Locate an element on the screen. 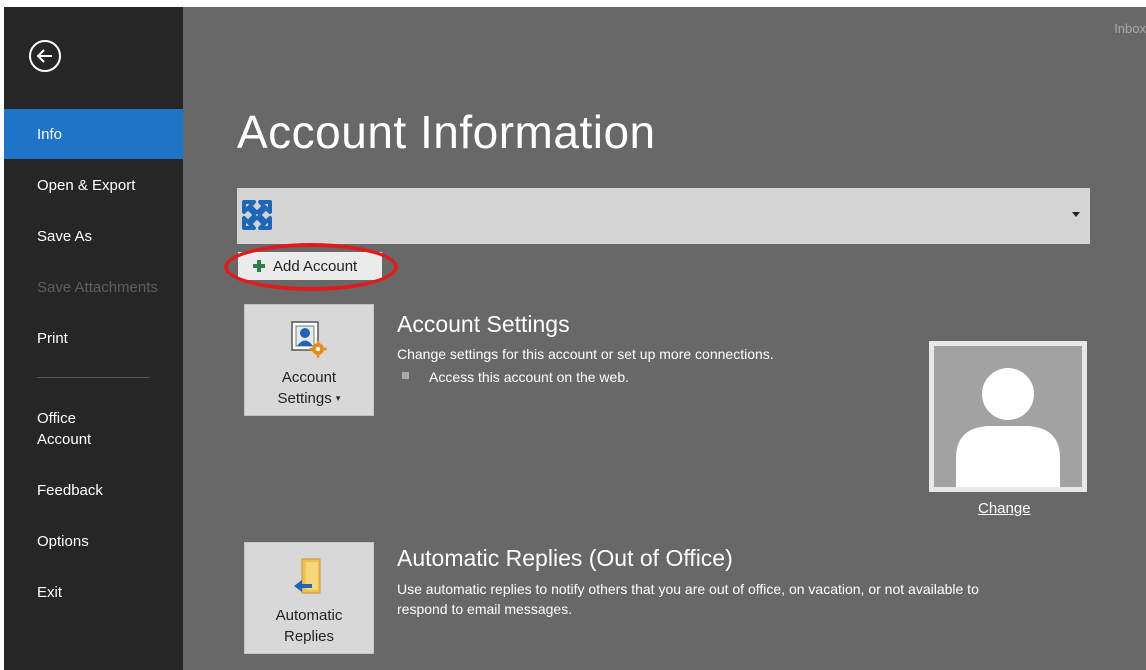 This screenshot has width=1146, height=670. tile-label-line1: Account is located at coordinates (309, 377).